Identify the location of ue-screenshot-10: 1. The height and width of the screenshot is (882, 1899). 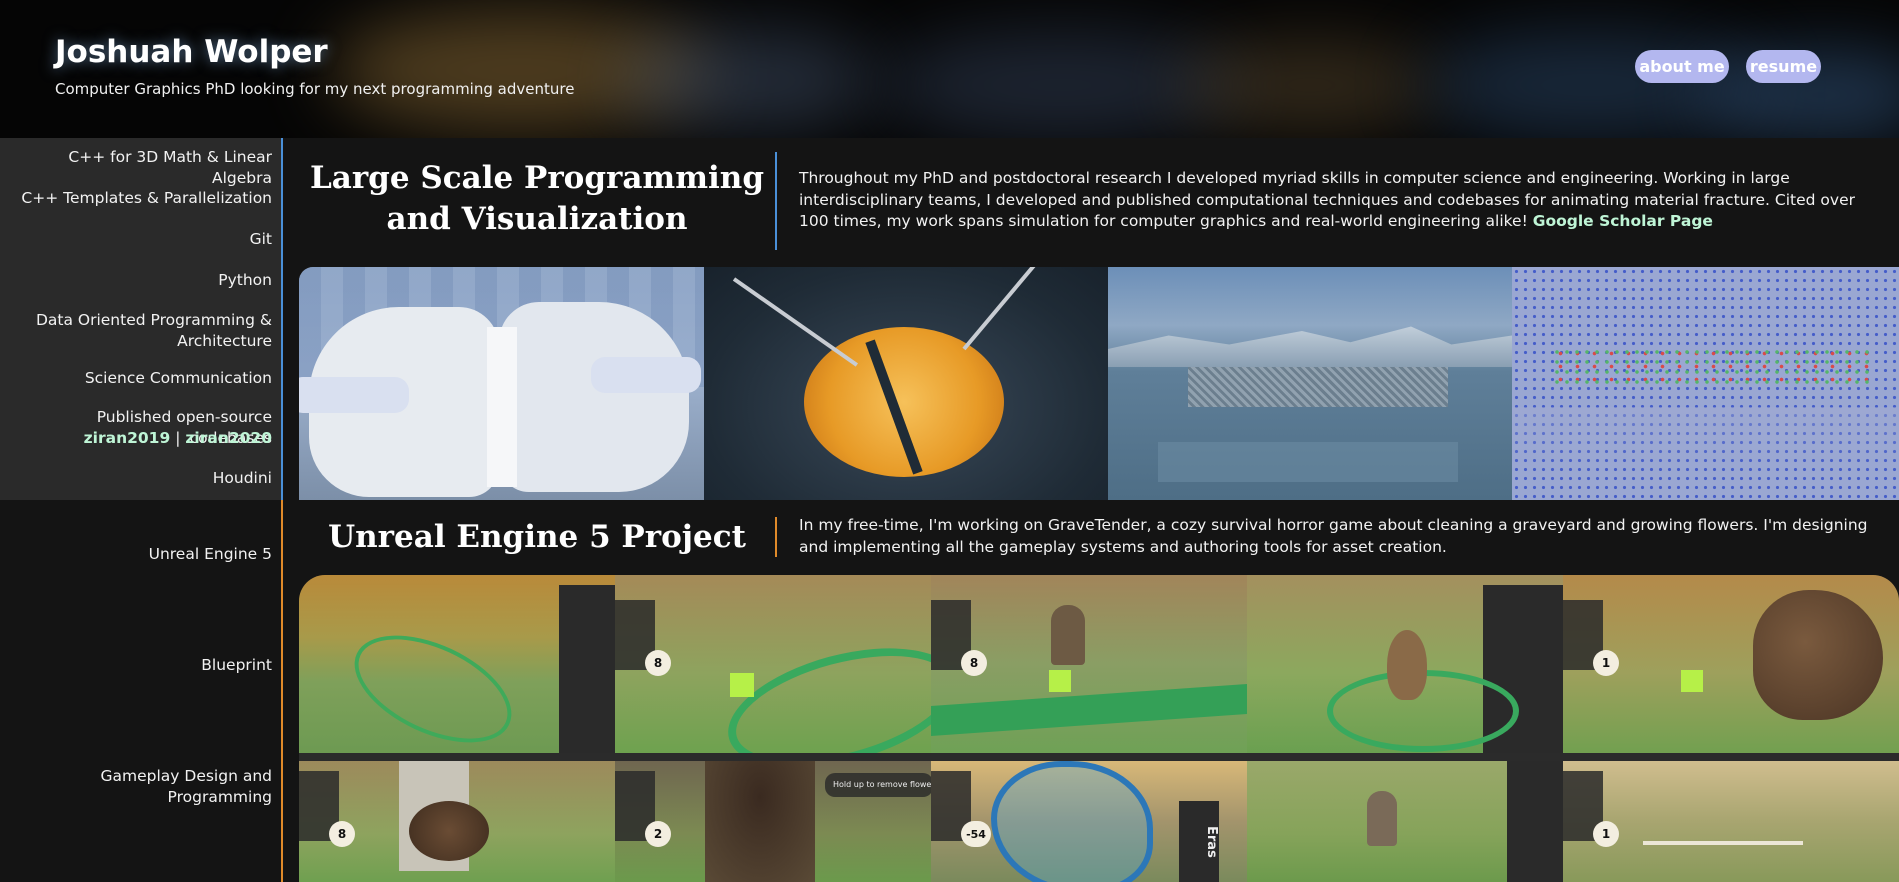
(1731, 821).